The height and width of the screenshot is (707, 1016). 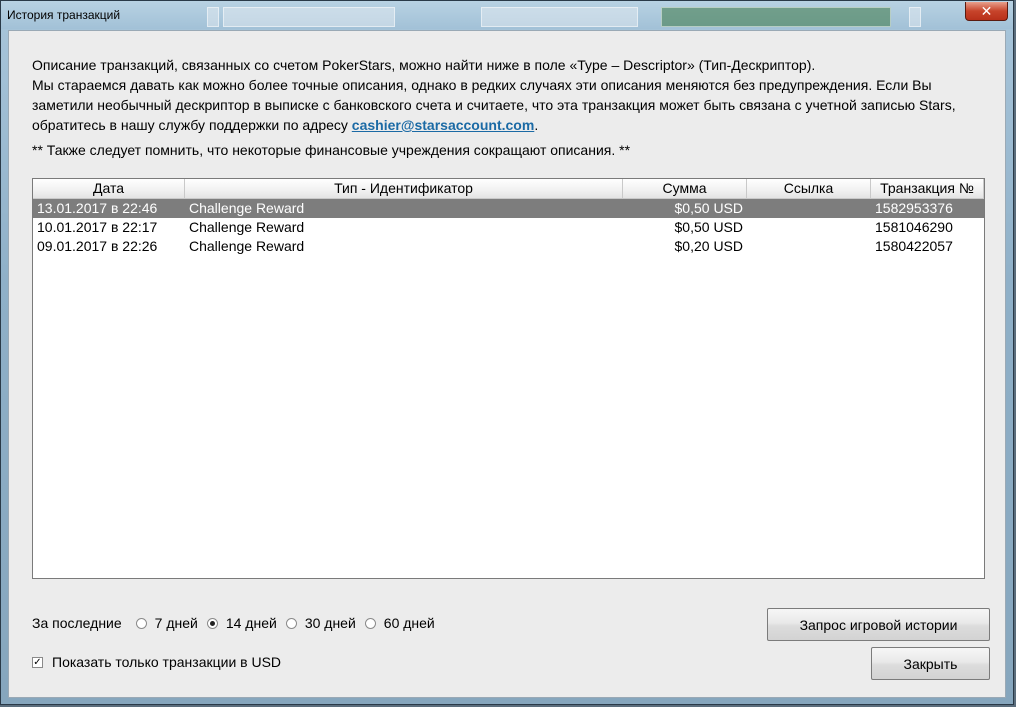 What do you see at coordinates (404, 188) in the screenshot?
I see `column-header-type: Тип - Идентификатор` at bounding box center [404, 188].